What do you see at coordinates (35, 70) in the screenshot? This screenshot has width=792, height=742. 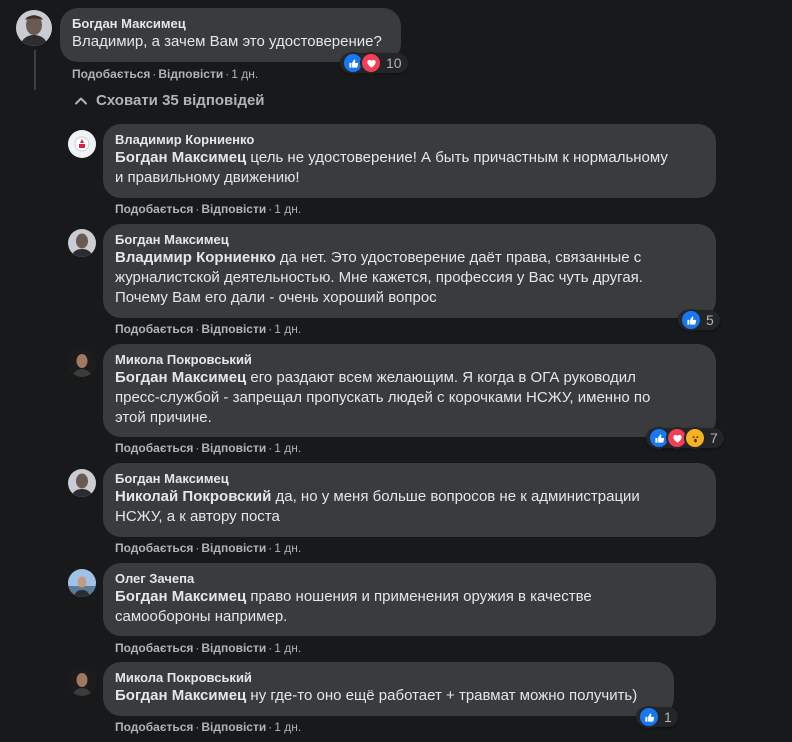 I see `thread-line` at bounding box center [35, 70].